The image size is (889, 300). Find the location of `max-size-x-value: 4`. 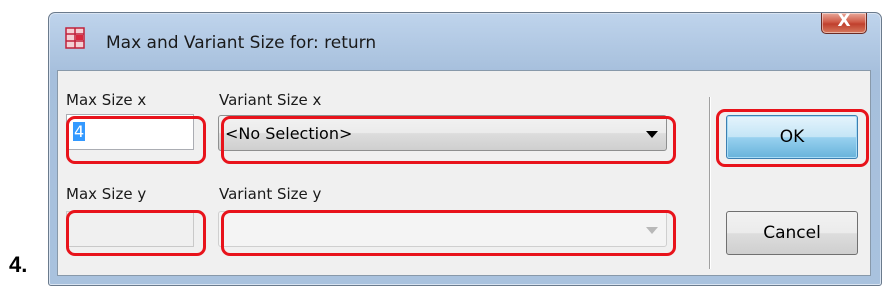

max-size-x-value: 4 is located at coordinates (79, 131).